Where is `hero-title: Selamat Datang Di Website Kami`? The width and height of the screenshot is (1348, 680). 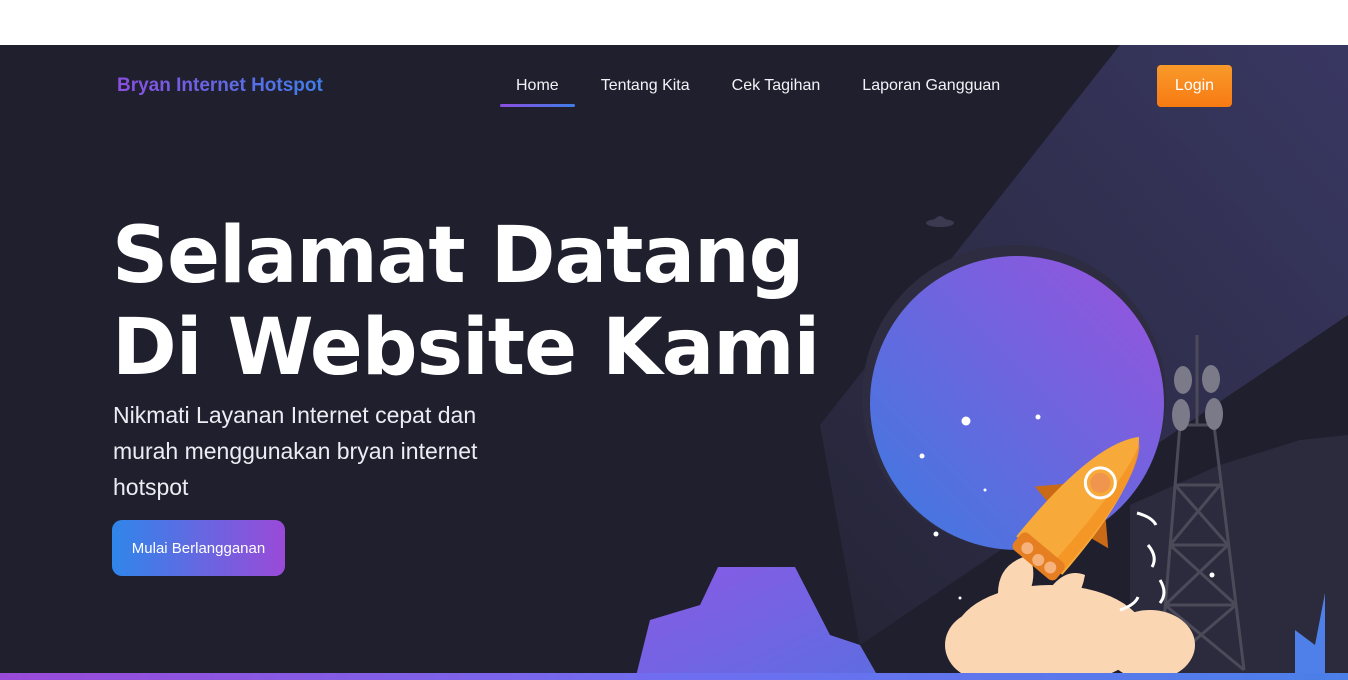
hero-title: Selamat Datang Di Website Kami is located at coordinates (466, 302).